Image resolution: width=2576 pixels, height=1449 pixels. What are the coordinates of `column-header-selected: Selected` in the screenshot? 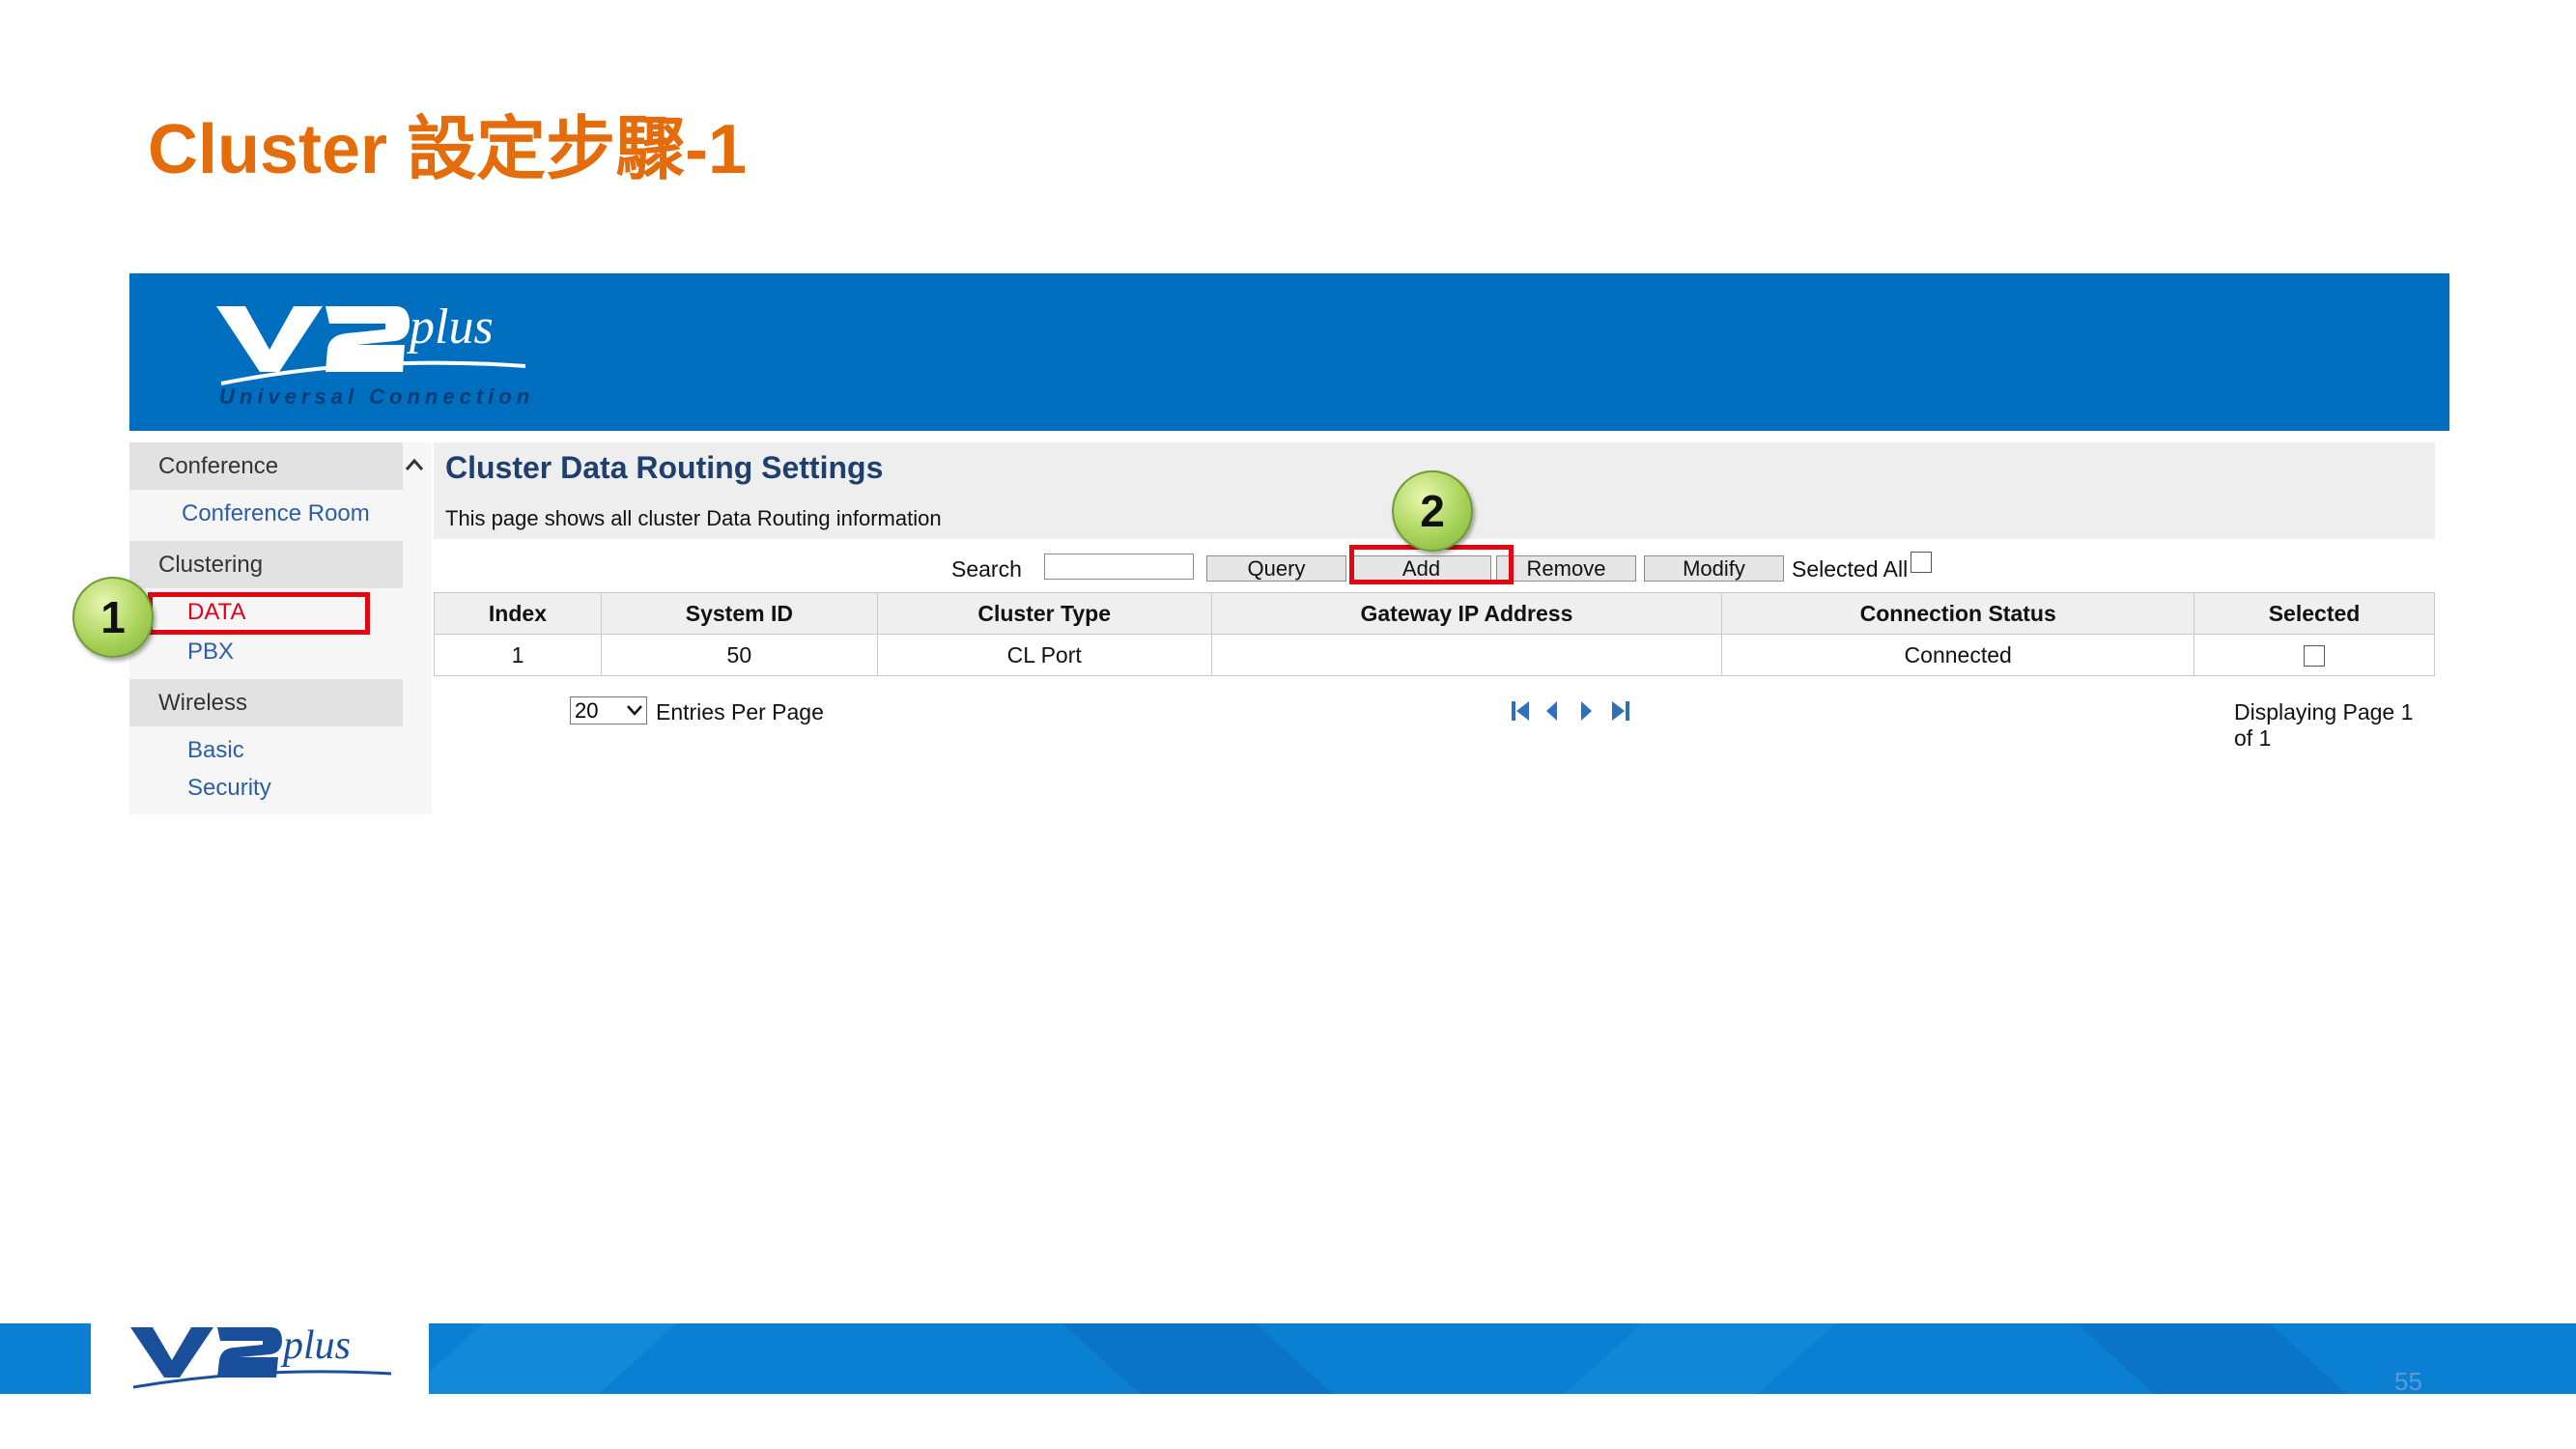 It's located at (2314, 613).